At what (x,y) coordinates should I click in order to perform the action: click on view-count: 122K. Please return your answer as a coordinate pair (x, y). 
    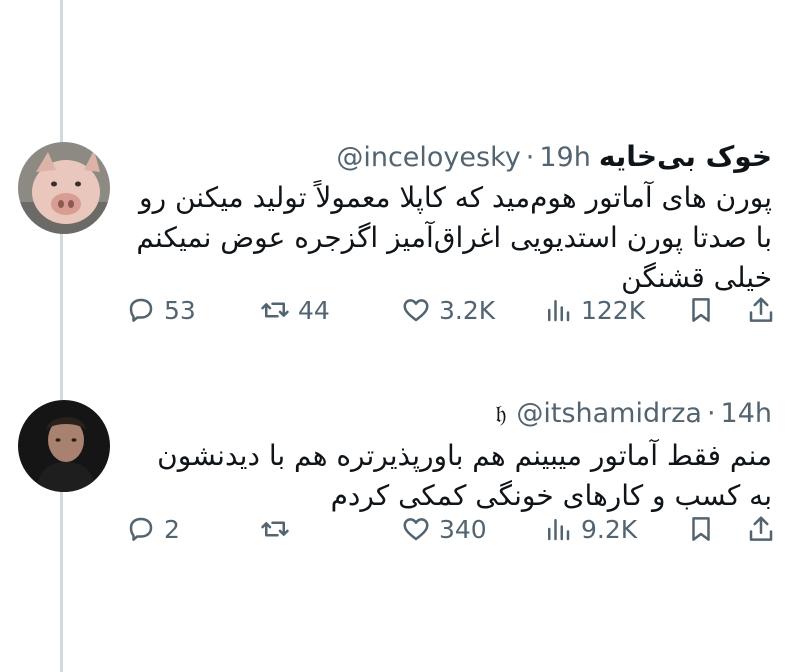
    Looking at the image, I should click on (613, 310).